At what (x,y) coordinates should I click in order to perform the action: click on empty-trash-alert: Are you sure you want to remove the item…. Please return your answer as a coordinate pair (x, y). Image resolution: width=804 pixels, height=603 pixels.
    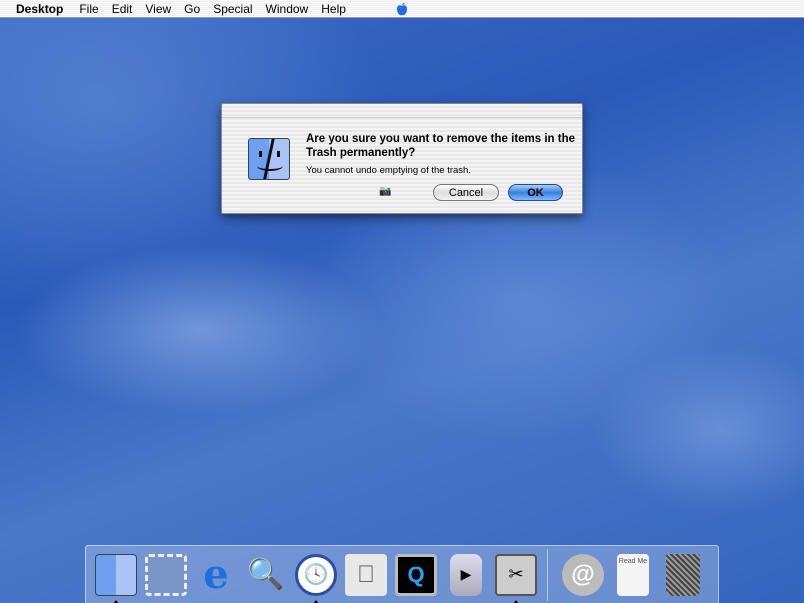
    Looking at the image, I should click on (402, 158).